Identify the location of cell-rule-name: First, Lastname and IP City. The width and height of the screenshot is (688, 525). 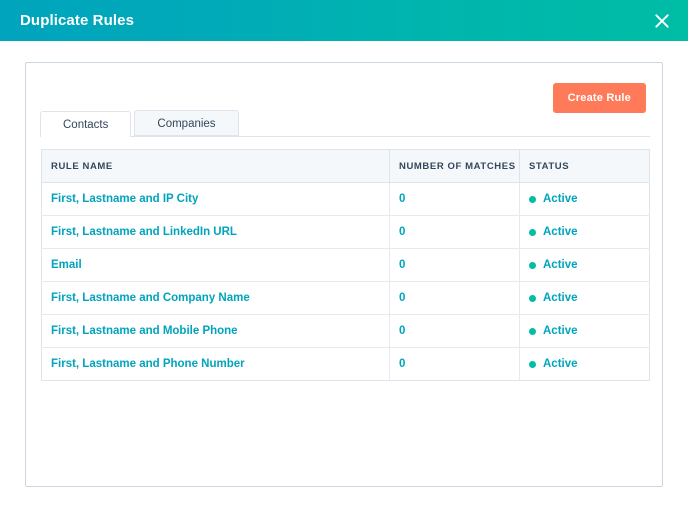
(215, 199).